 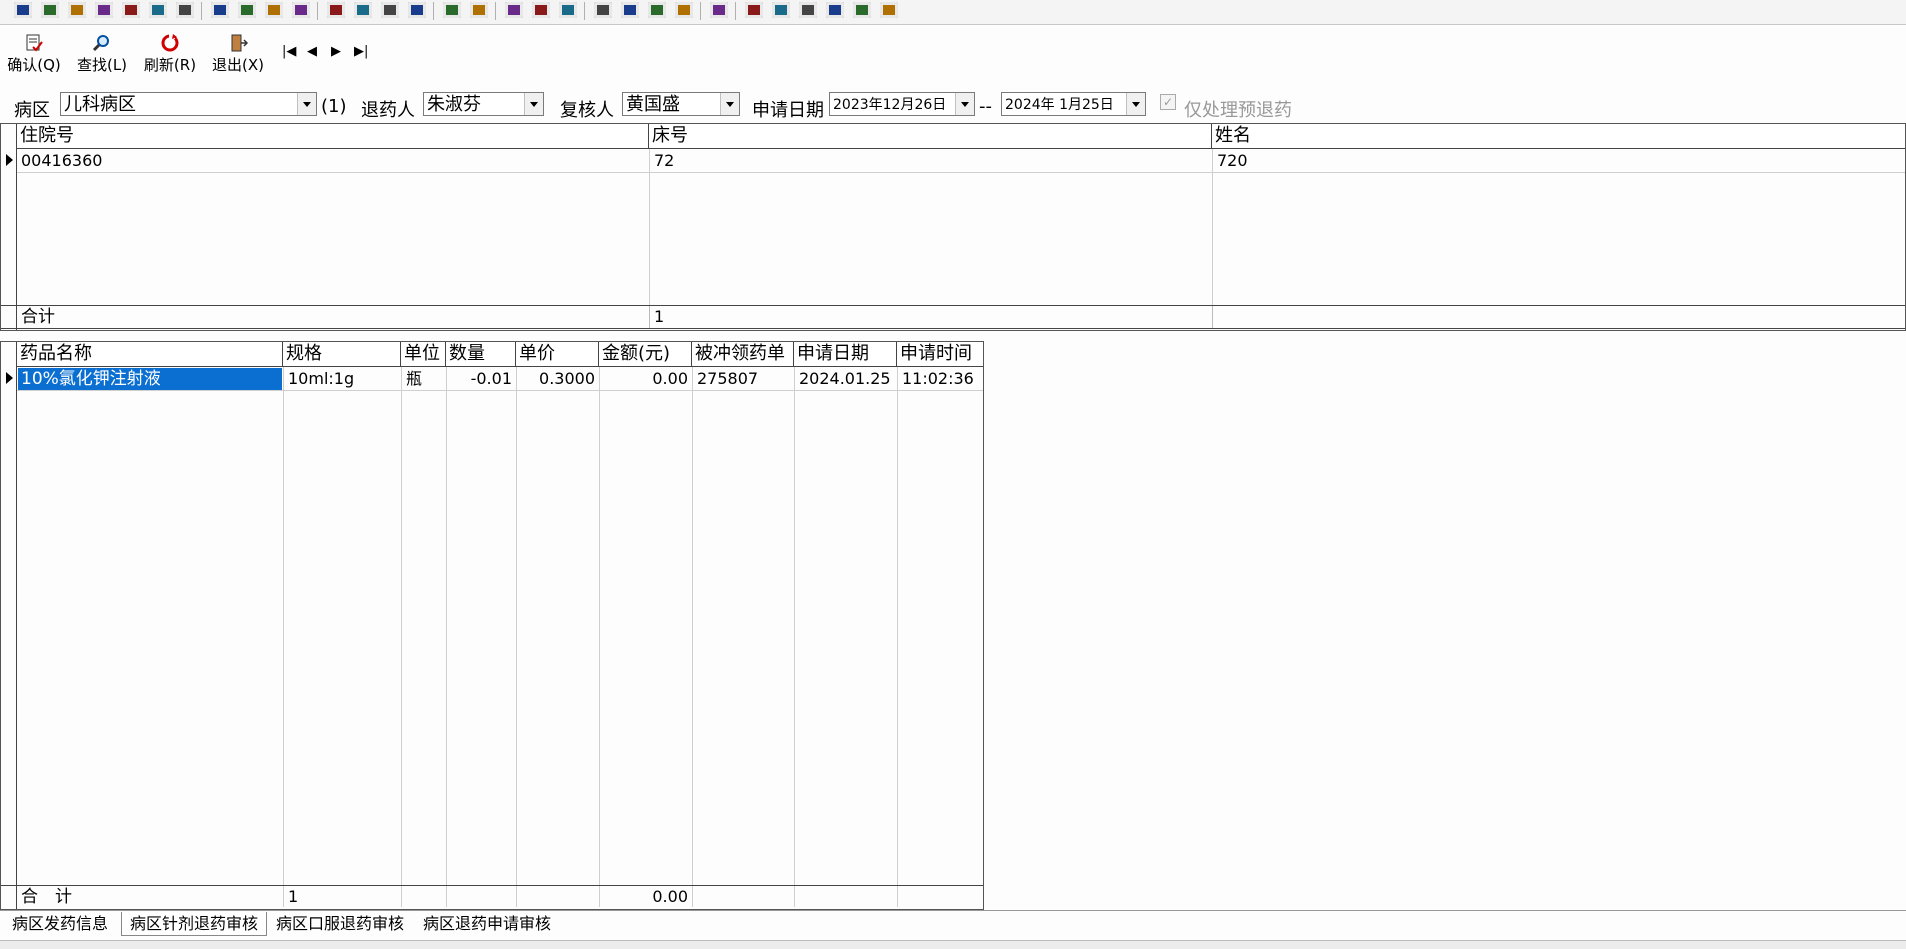 I want to click on col-header-apply-date: 申请日期, so click(x=845, y=354).